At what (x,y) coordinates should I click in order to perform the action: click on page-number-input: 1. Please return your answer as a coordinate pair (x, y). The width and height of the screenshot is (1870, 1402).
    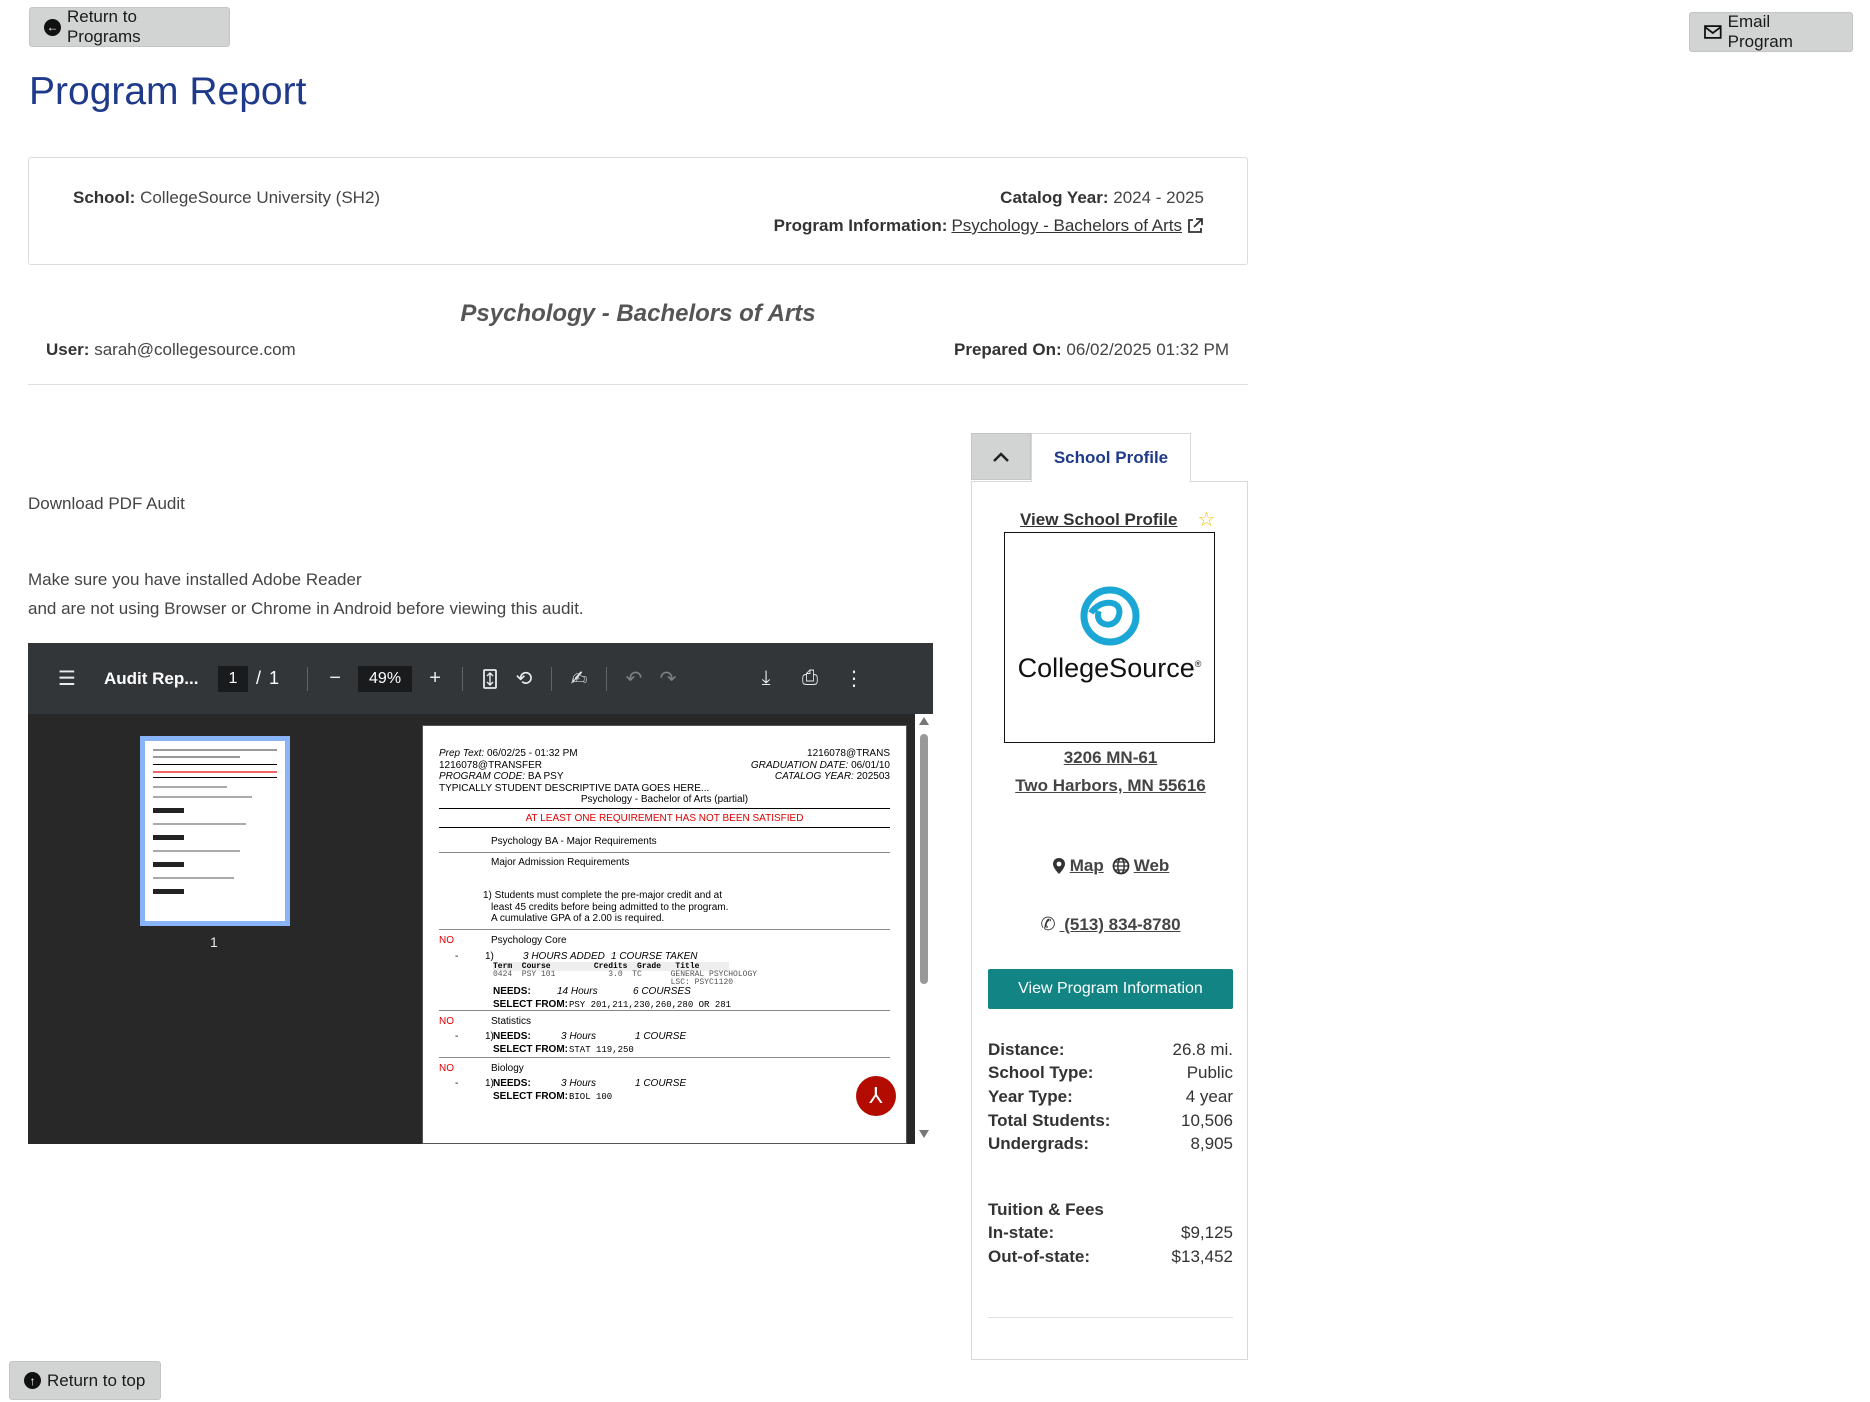
    Looking at the image, I should click on (233, 678).